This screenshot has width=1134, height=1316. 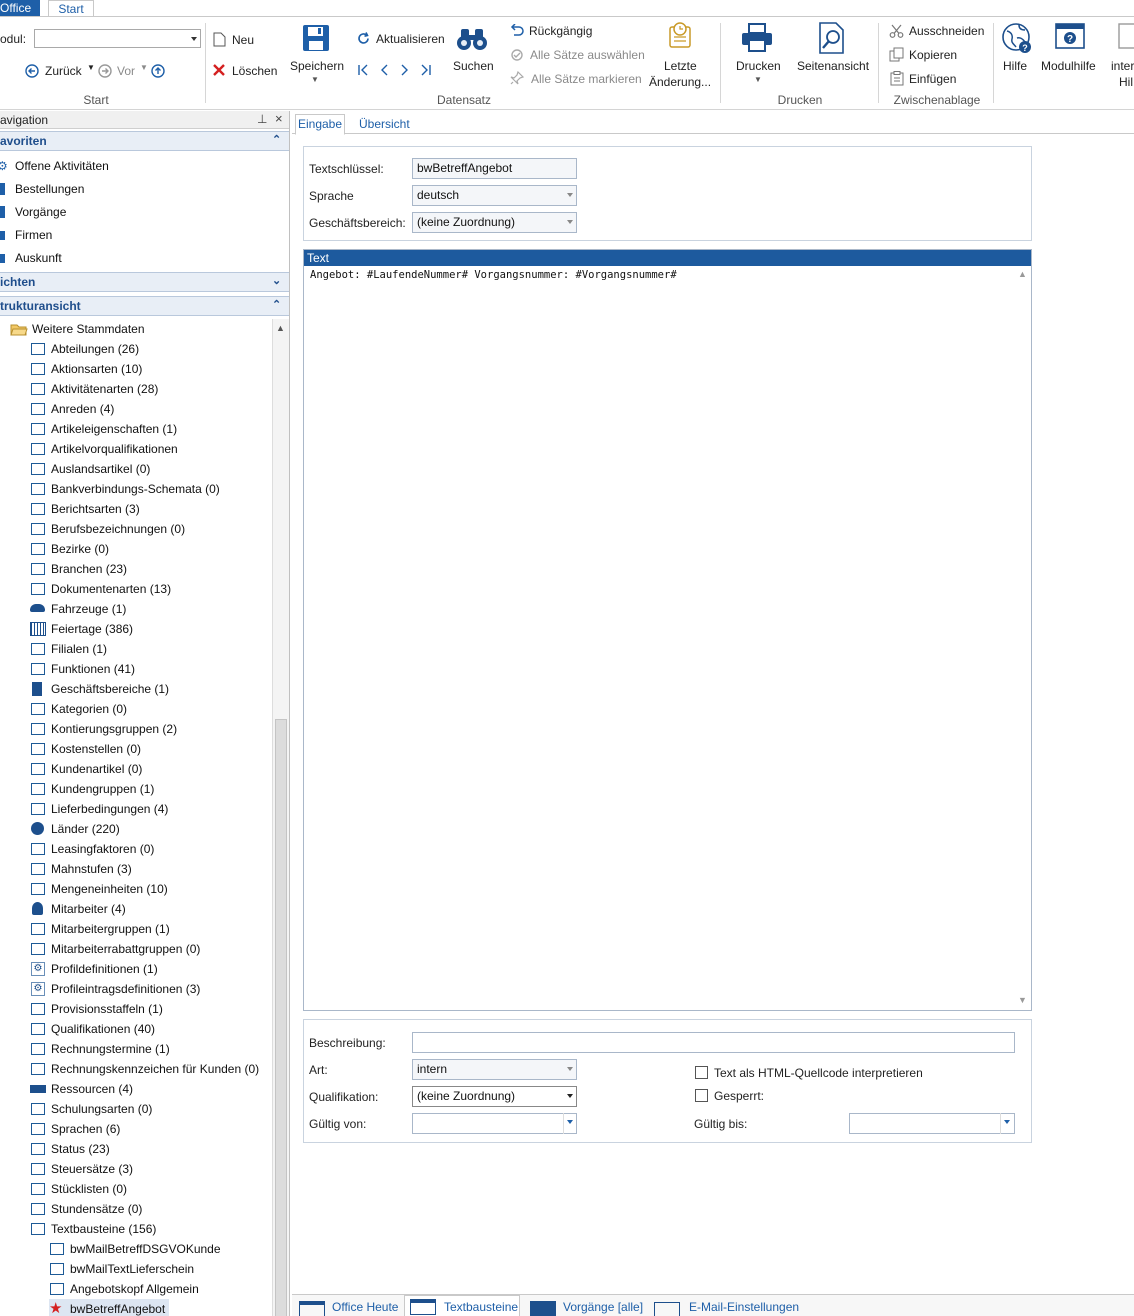 I want to click on search-button: Suchen, so click(x=473, y=66).